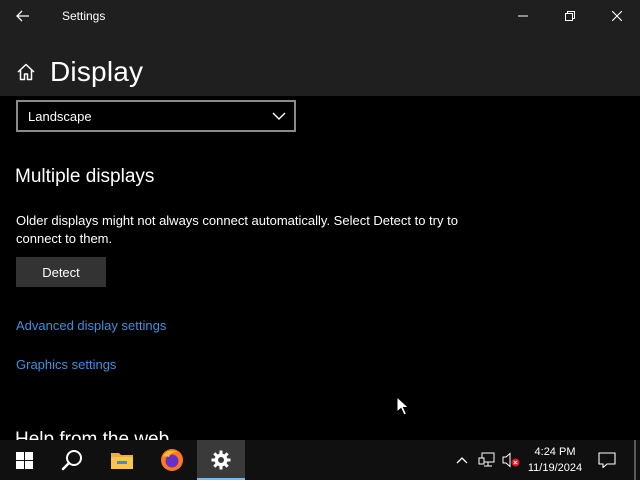  I want to click on multiple-displays-heading: Multiple displays, so click(85, 176).